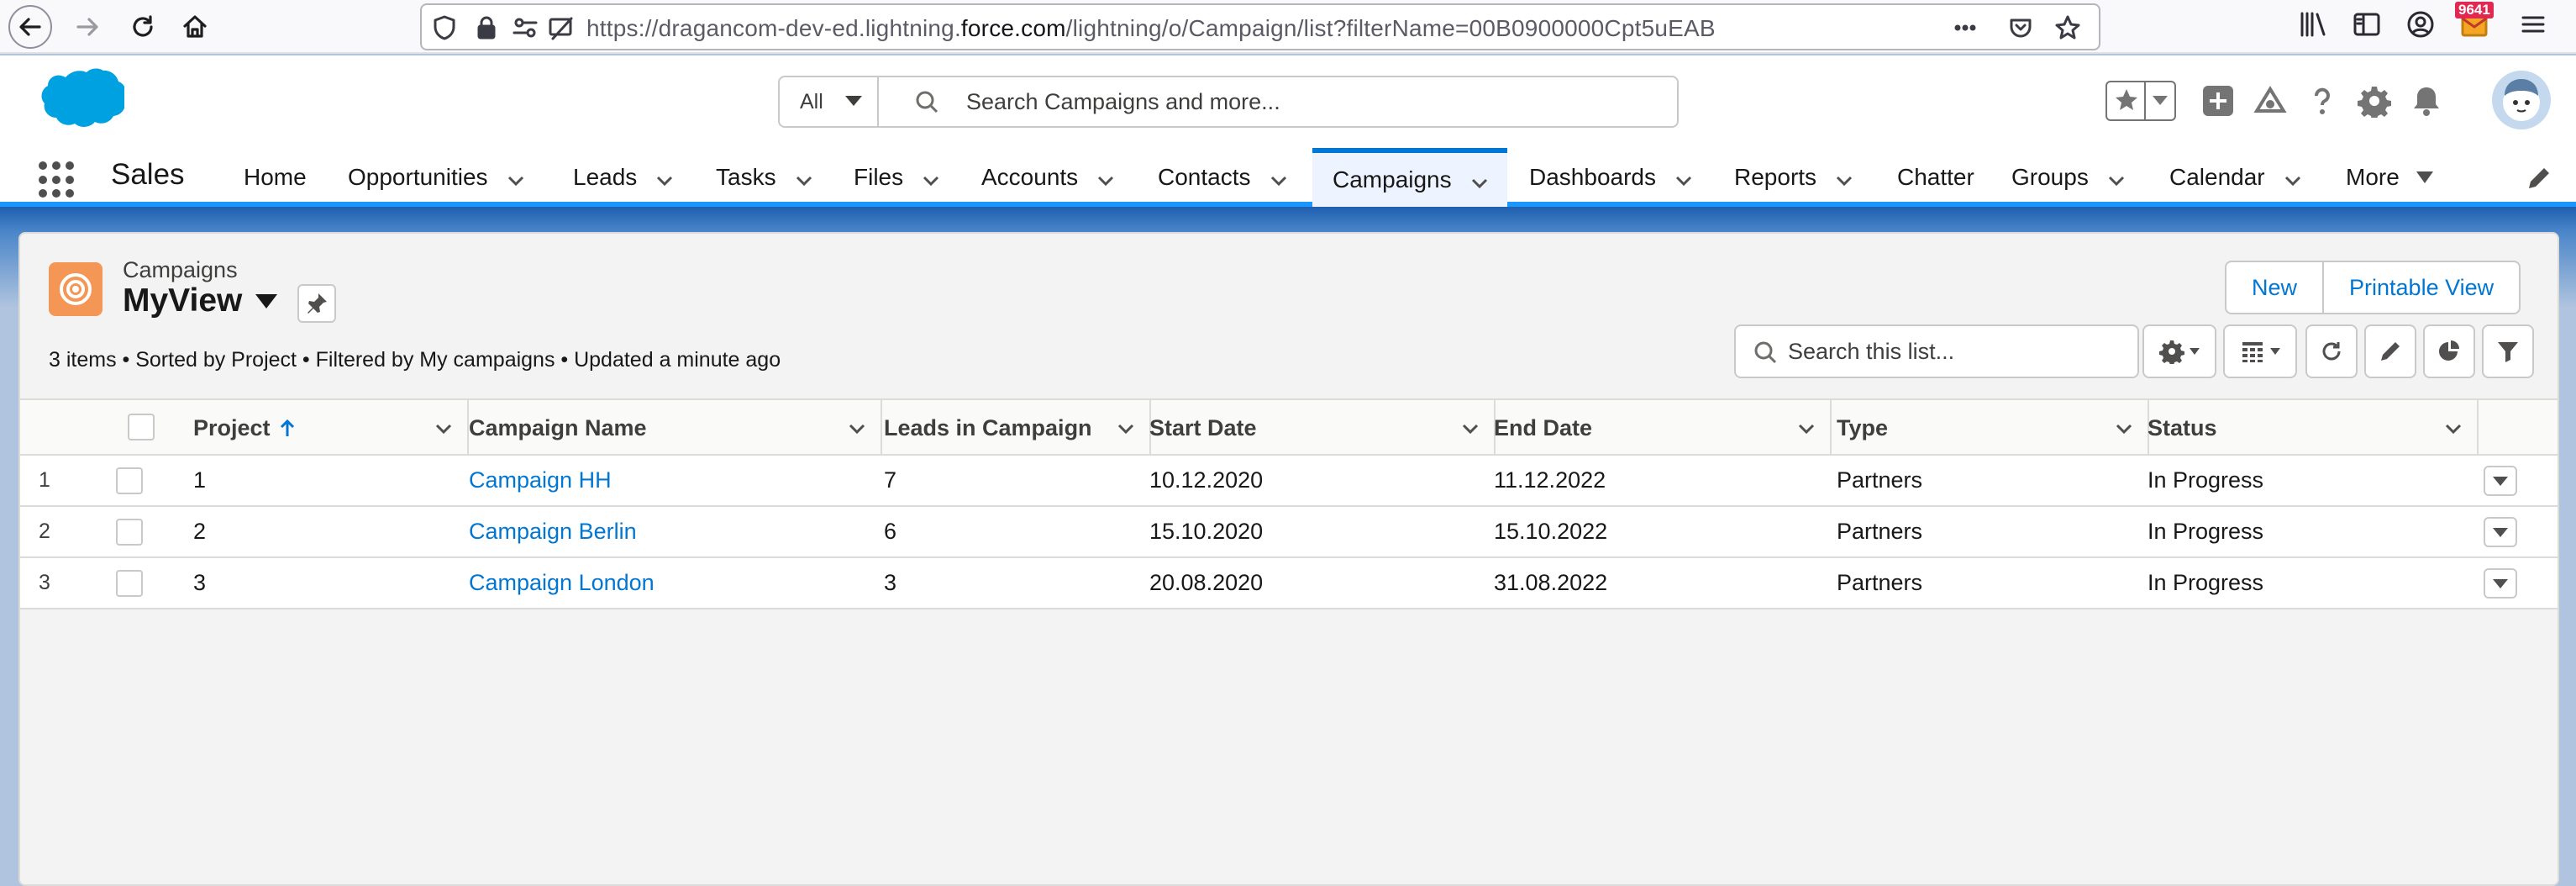 Image resolution: width=2576 pixels, height=886 pixels. Describe the element at coordinates (525, 27) in the screenshot. I see `permissions-icon` at that location.